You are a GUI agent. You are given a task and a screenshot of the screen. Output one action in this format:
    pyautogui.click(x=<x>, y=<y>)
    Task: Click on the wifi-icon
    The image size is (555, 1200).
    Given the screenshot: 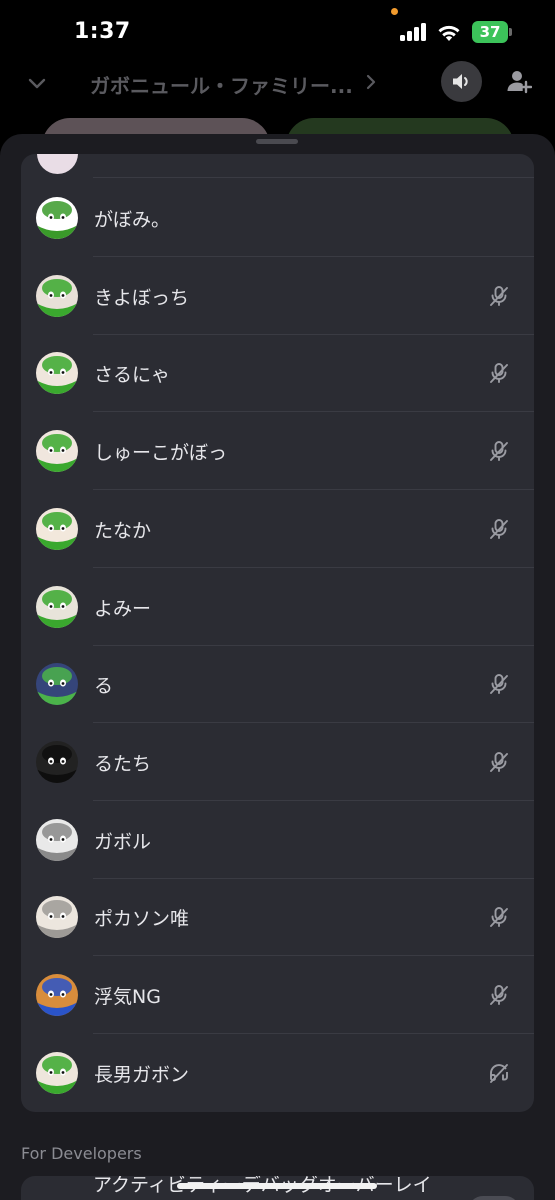 What is the action you would take?
    pyautogui.click(x=449, y=33)
    